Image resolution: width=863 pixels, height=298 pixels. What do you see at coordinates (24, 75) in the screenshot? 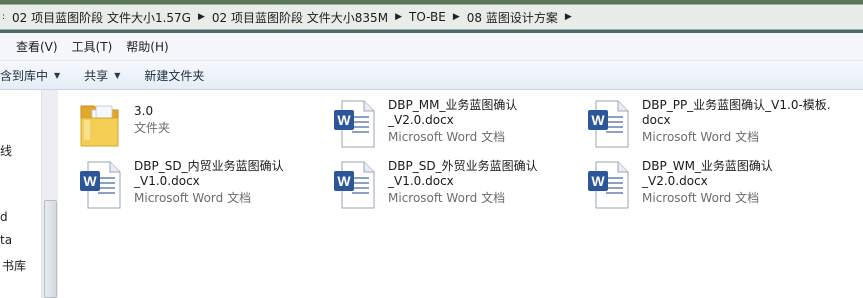
I see `include-in-library-label: 含到库中` at bounding box center [24, 75].